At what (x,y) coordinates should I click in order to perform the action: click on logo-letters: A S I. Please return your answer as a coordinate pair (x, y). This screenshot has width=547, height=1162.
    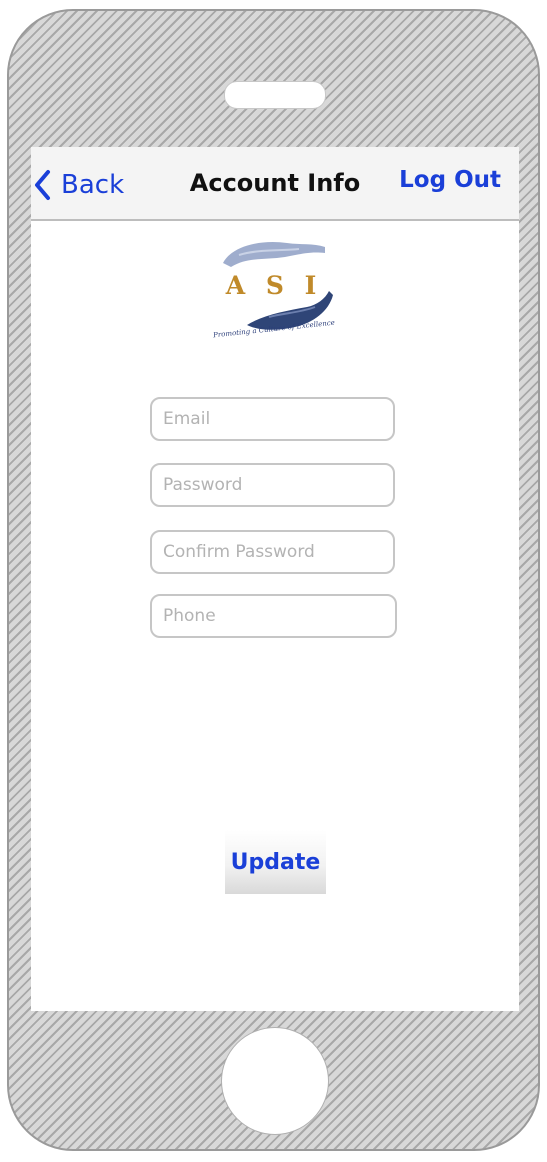
    Looking at the image, I should click on (274, 285).